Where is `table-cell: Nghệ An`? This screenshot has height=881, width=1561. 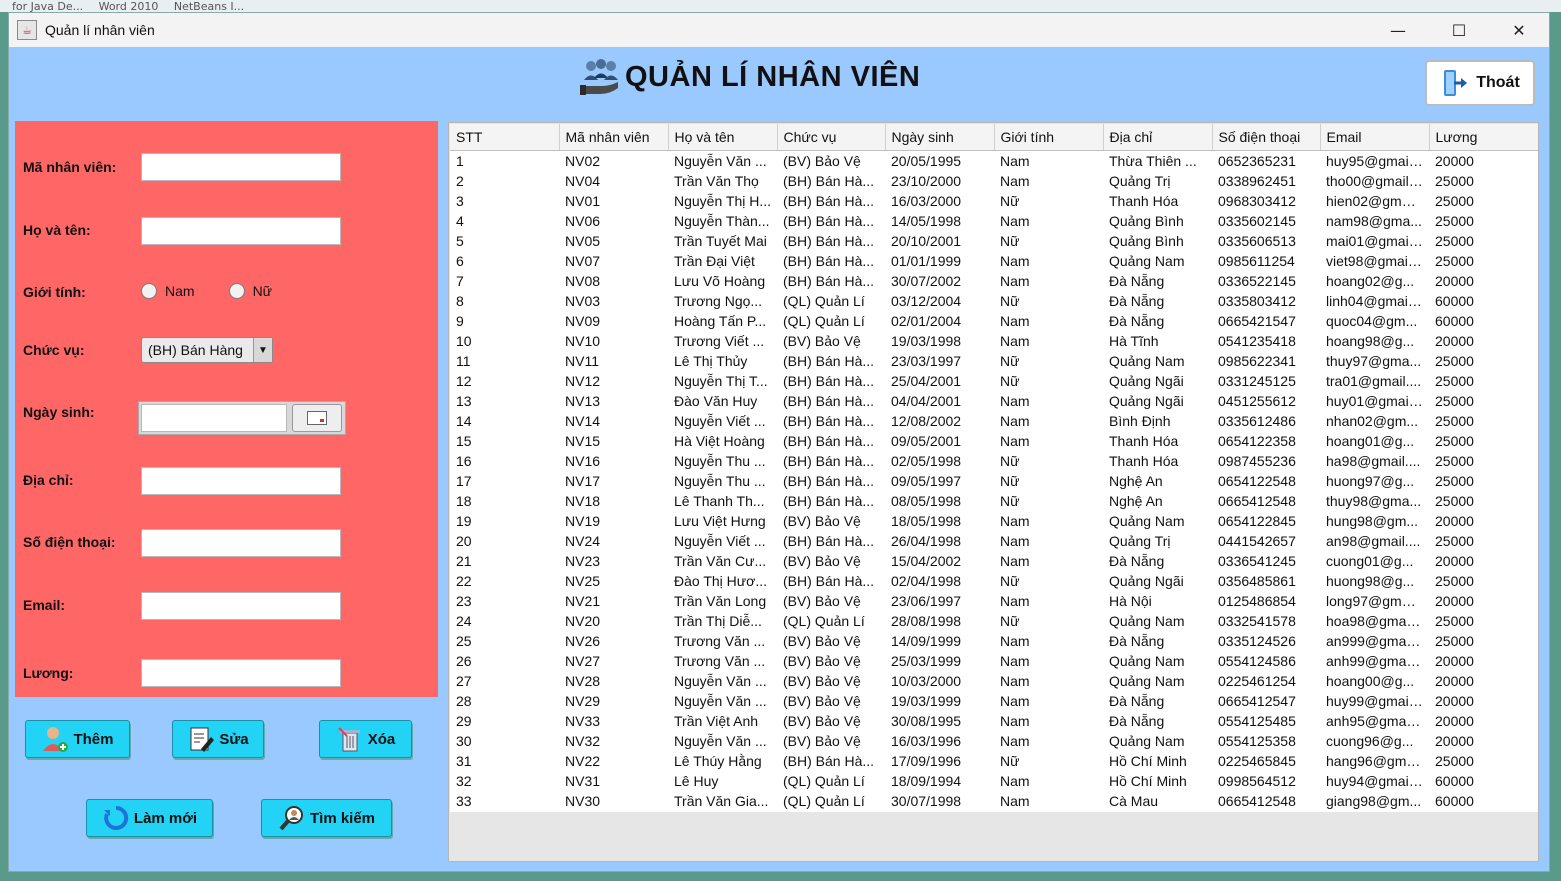 table-cell: Nghệ An is located at coordinates (1157, 501).